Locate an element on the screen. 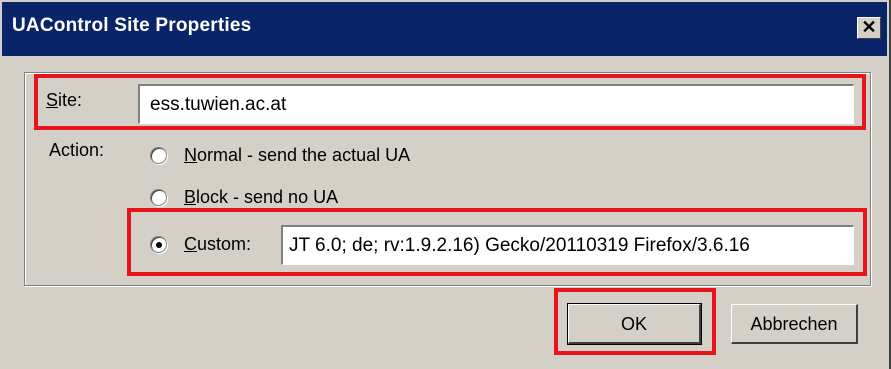 The height and width of the screenshot is (369, 891). radio-normal-label: Normal - send the actual UA is located at coordinates (297, 155).